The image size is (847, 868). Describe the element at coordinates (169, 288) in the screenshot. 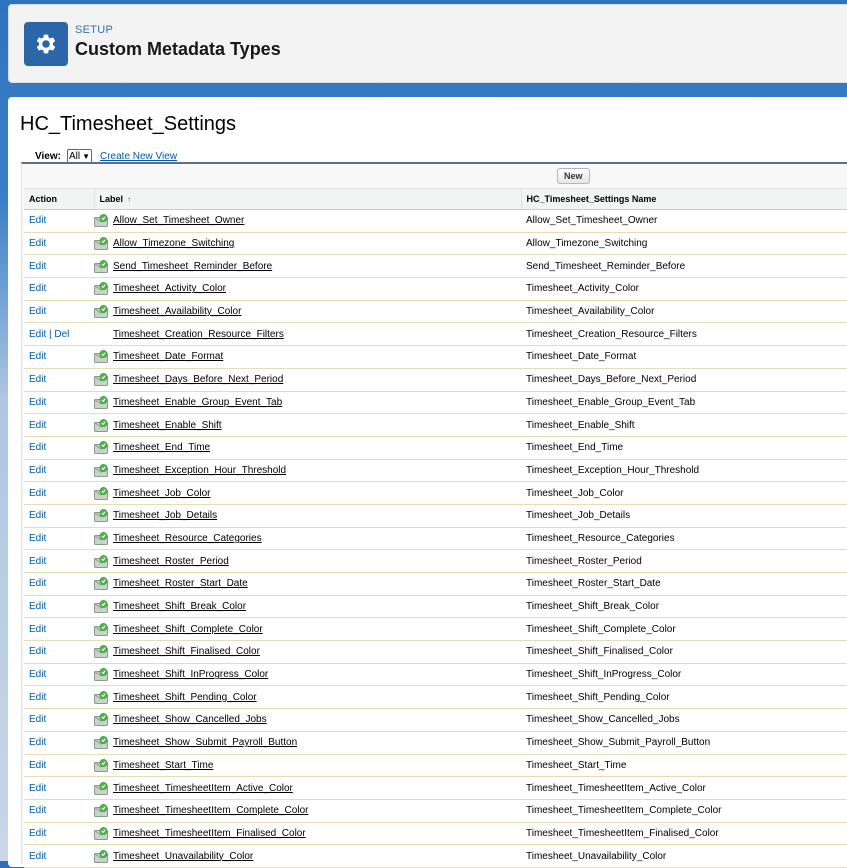

I see `record-label-link: Timesheet_Activity_Color` at that location.